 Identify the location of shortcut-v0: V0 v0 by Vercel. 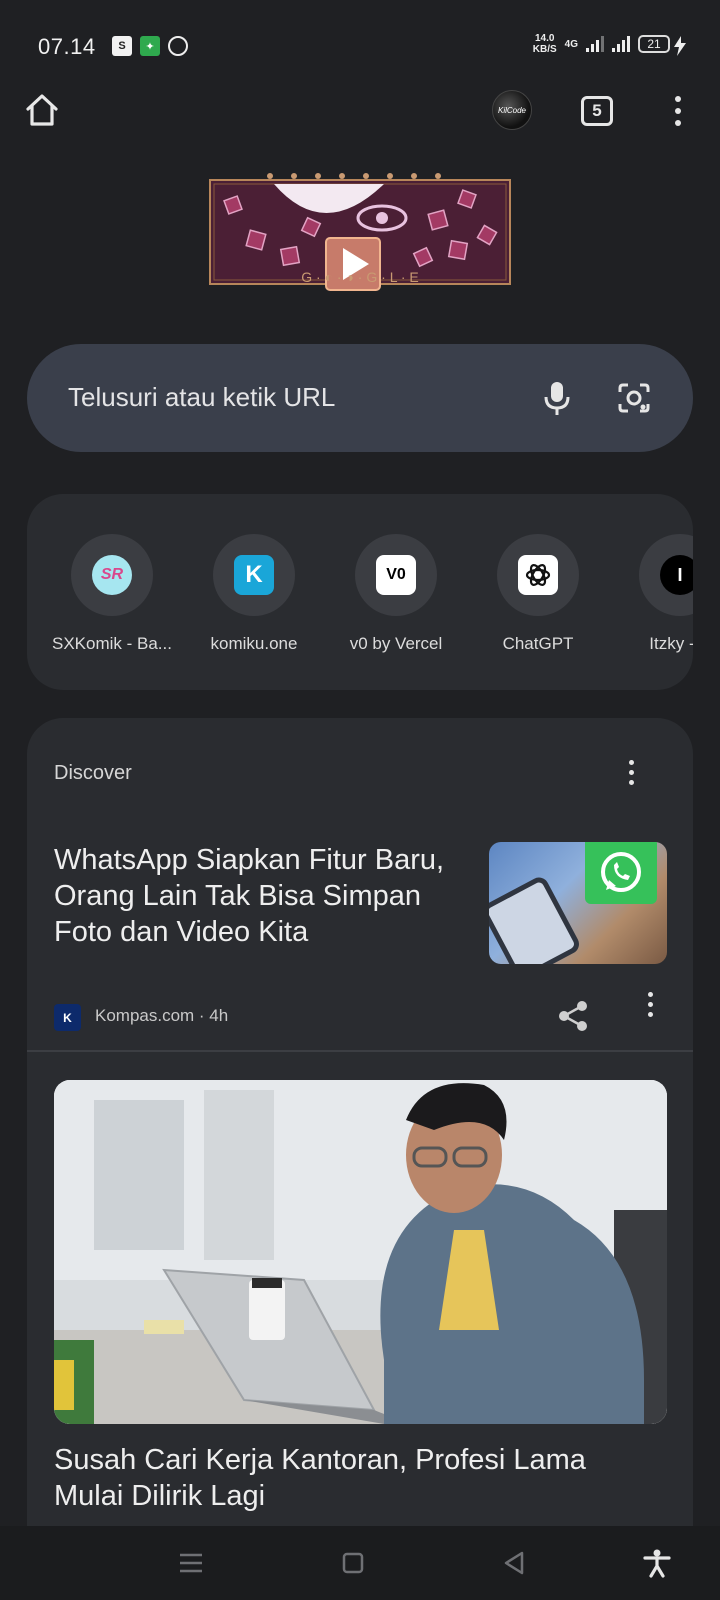
(396, 594).